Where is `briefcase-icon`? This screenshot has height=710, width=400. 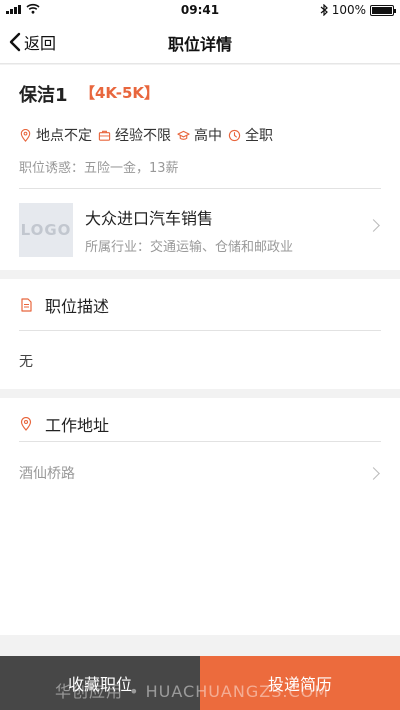
briefcase-icon is located at coordinates (104, 135).